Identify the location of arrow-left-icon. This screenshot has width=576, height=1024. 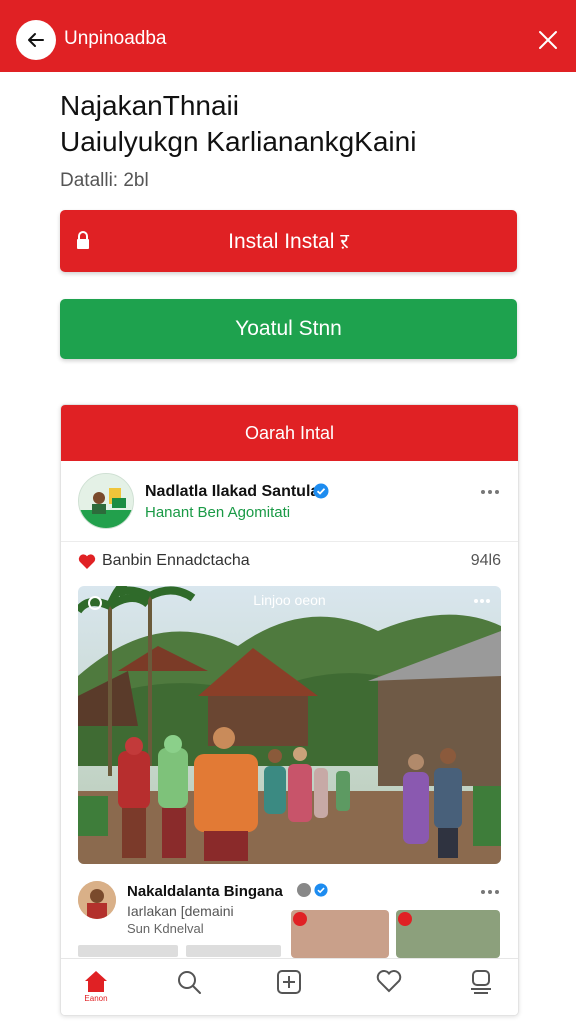
(36, 40).